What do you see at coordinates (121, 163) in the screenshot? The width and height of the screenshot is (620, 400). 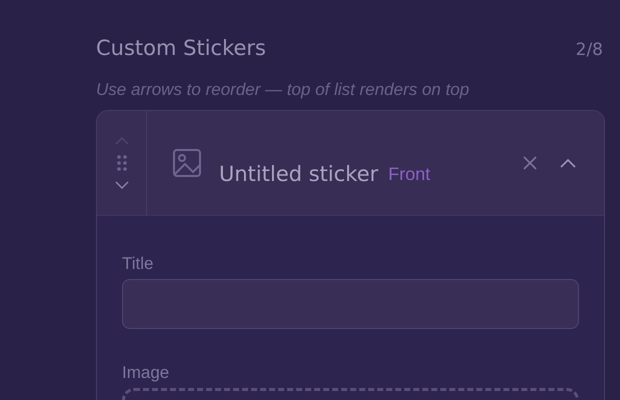 I see `drag-handle-icon` at bounding box center [121, 163].